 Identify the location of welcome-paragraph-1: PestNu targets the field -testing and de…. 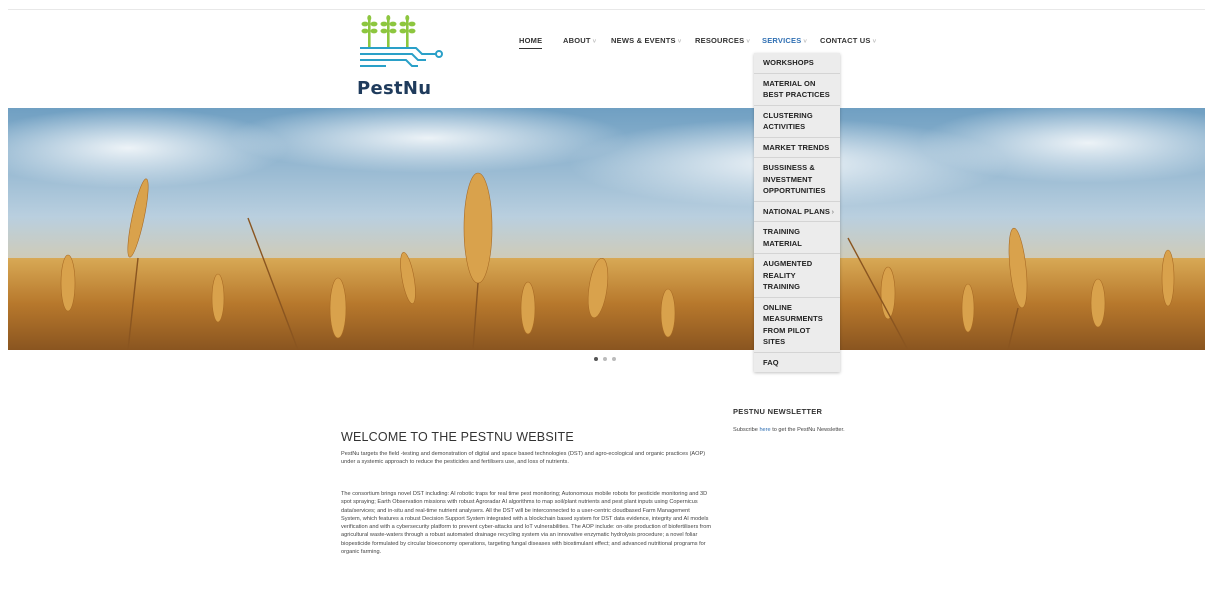
(523, 458).